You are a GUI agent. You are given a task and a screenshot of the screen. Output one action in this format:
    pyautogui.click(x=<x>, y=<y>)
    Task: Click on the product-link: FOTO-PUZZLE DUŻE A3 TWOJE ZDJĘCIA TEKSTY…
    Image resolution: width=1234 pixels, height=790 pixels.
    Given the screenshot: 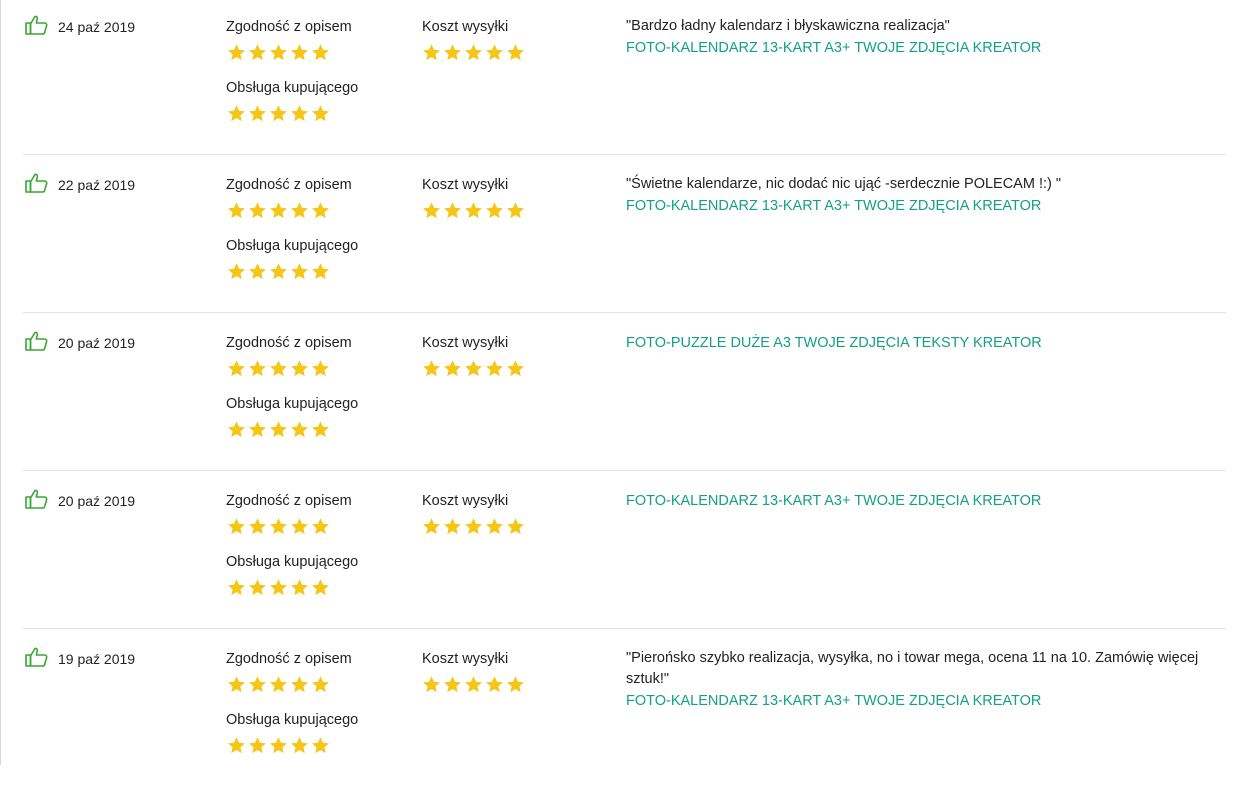 What is the action you would take?
    pyautogui.click(x=834, y=343)
    